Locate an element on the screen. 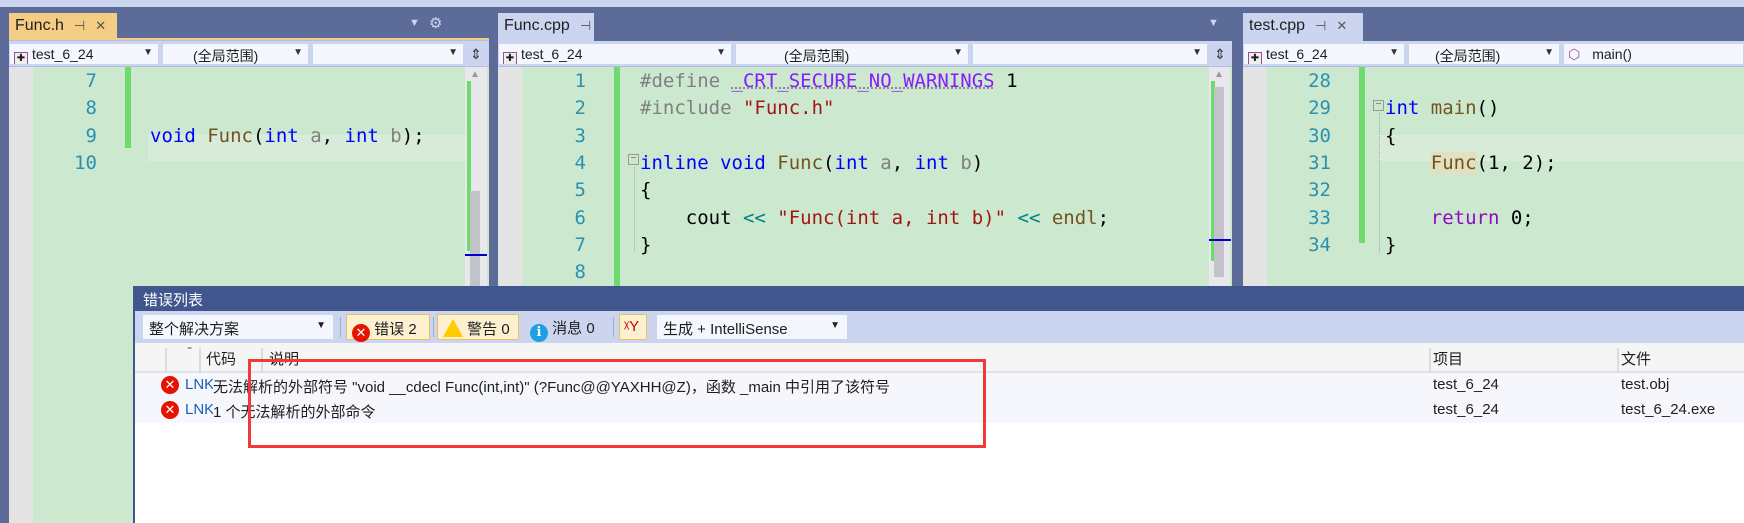  line-number: 1 is located at coordinates (580, 81).